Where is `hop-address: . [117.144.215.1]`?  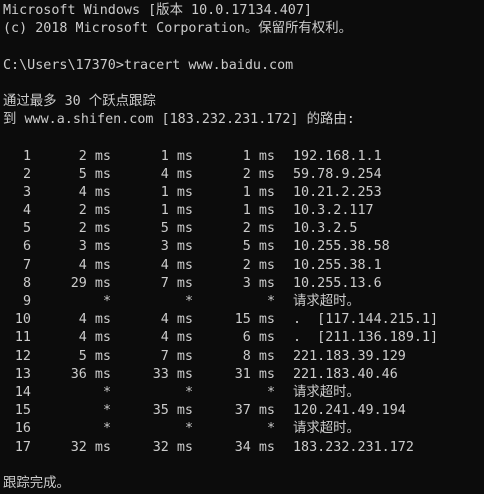 hop-address: . [117.144.215.1] is located at coordinates (366, 320).